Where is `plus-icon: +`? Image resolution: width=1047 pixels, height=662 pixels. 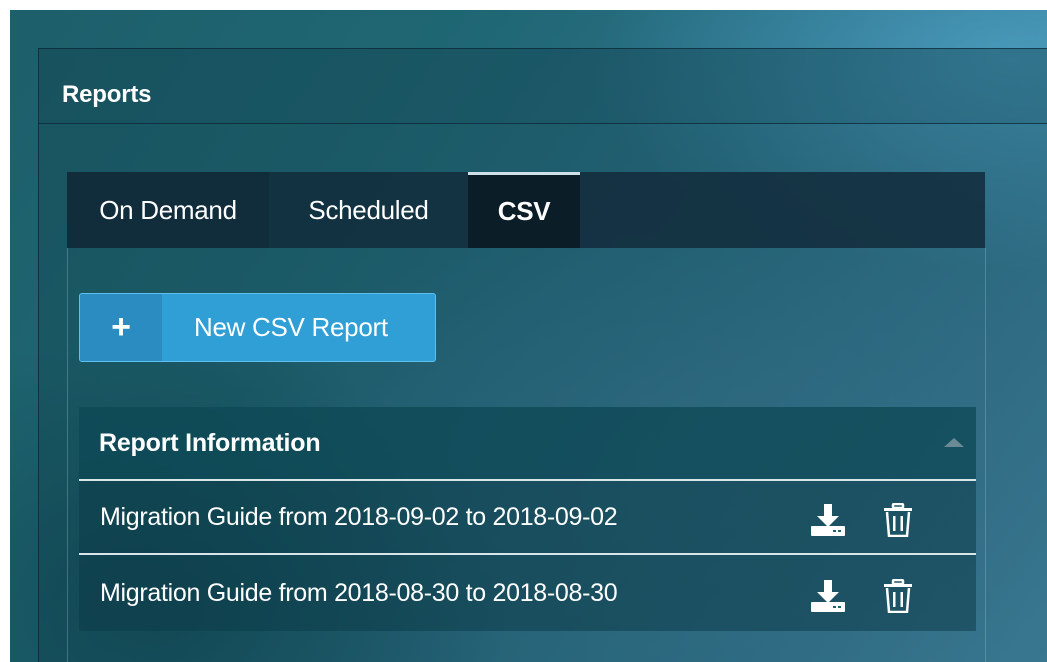
plus-icon: + is located at coordinates (121, 327).